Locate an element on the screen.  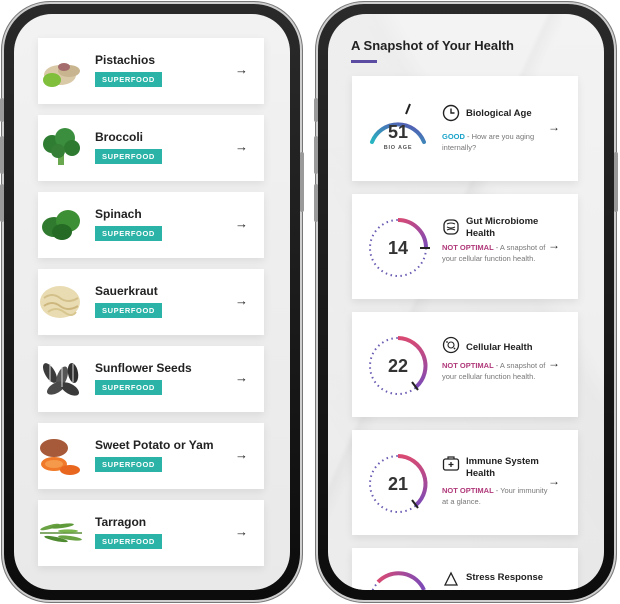
food-card-sauerkraut: Sauerkraut SUPERFOOD → is located at coordinates (151, 302).